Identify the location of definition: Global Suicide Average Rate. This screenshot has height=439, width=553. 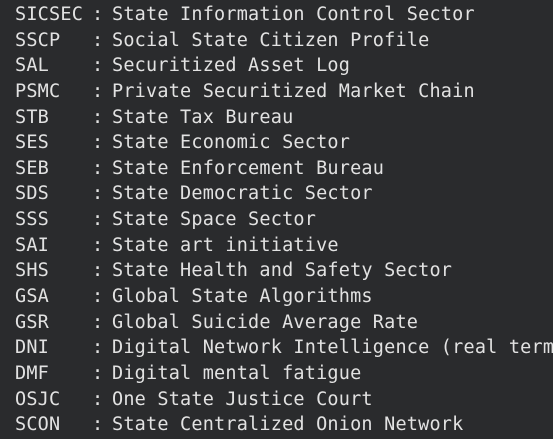
(265, 322).